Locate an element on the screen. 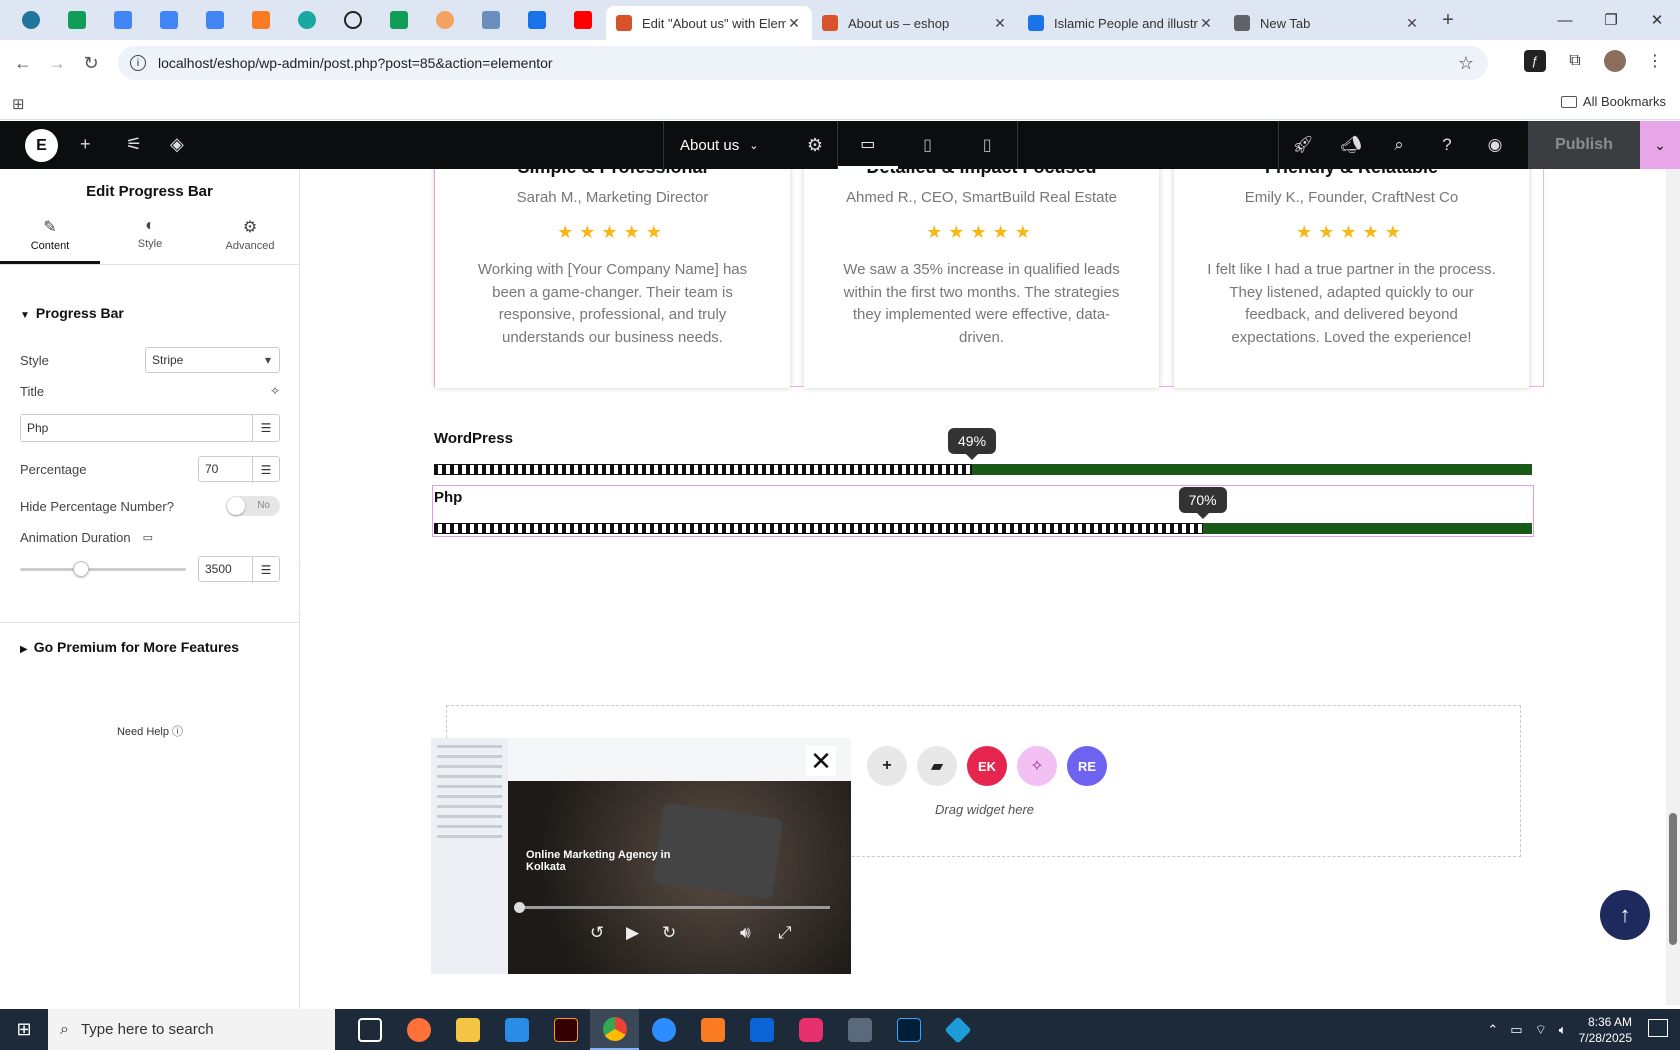 This screenshot has height=1050, width=1680. site-settings-icon: ⚟ is located at coordinates (134, 144).